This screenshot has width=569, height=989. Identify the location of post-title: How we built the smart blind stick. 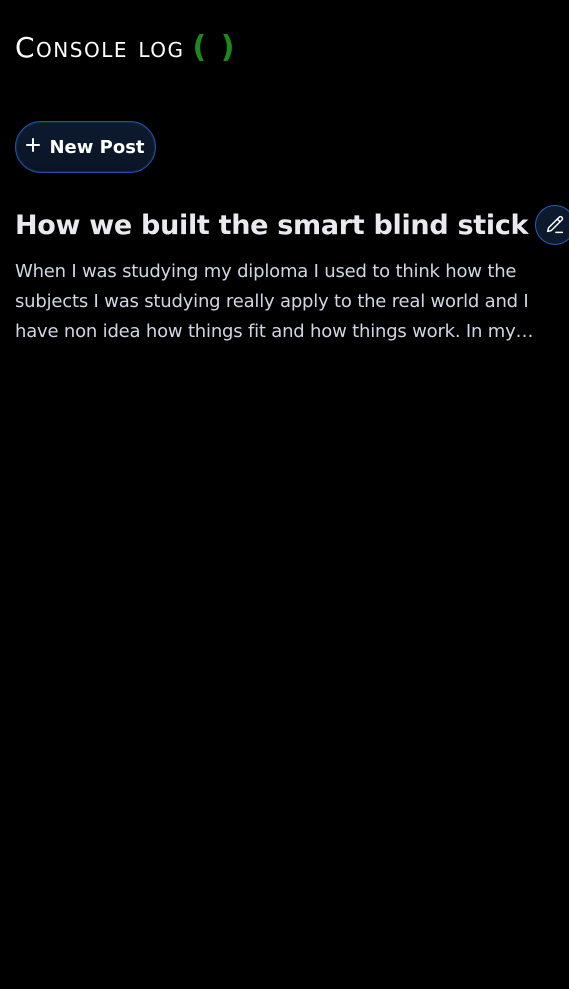
(271, 225).